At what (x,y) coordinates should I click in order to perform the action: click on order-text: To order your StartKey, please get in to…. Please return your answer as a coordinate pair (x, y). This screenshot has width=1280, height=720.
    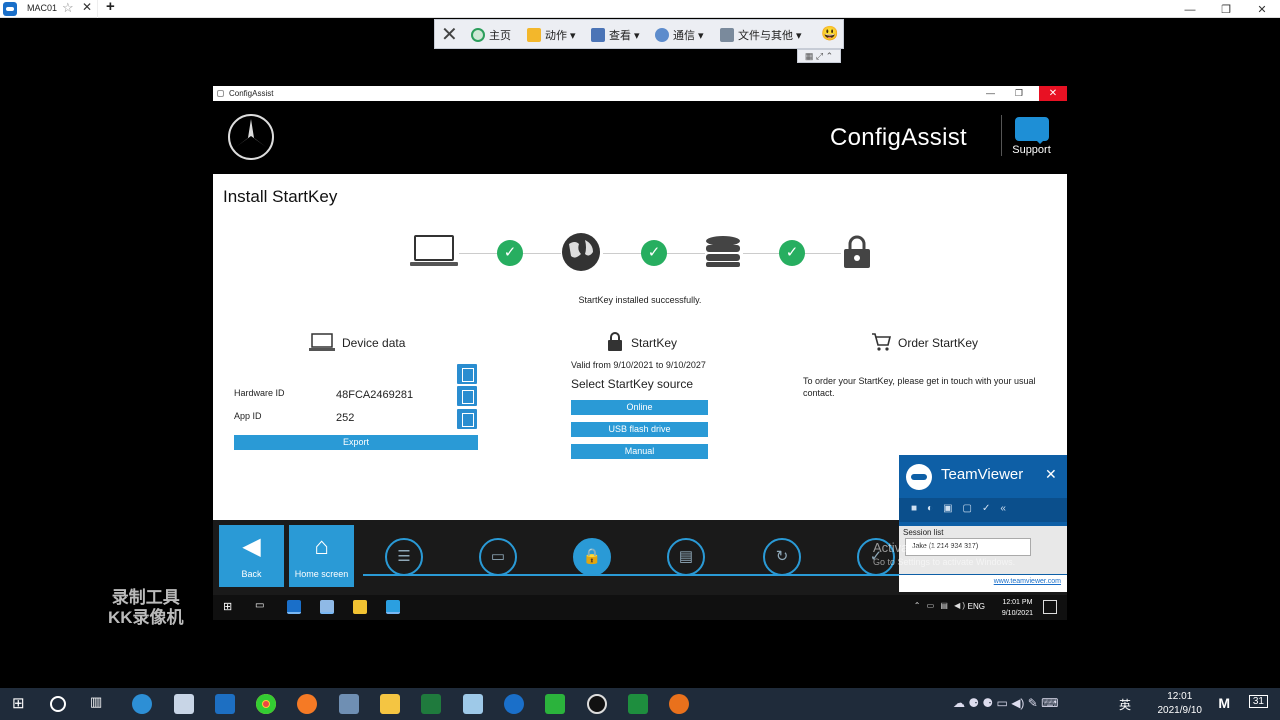
    Looking at the image, I should click on (919, 387).